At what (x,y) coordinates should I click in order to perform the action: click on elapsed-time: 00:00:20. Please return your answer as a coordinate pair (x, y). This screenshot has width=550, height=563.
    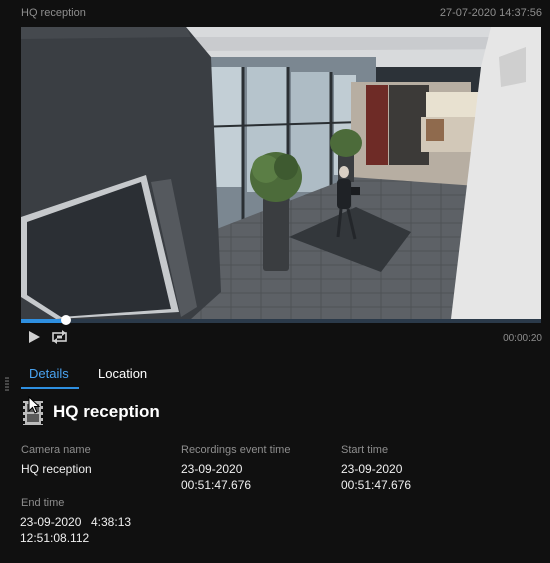
    Looking at the image, I should click on (522, 338).